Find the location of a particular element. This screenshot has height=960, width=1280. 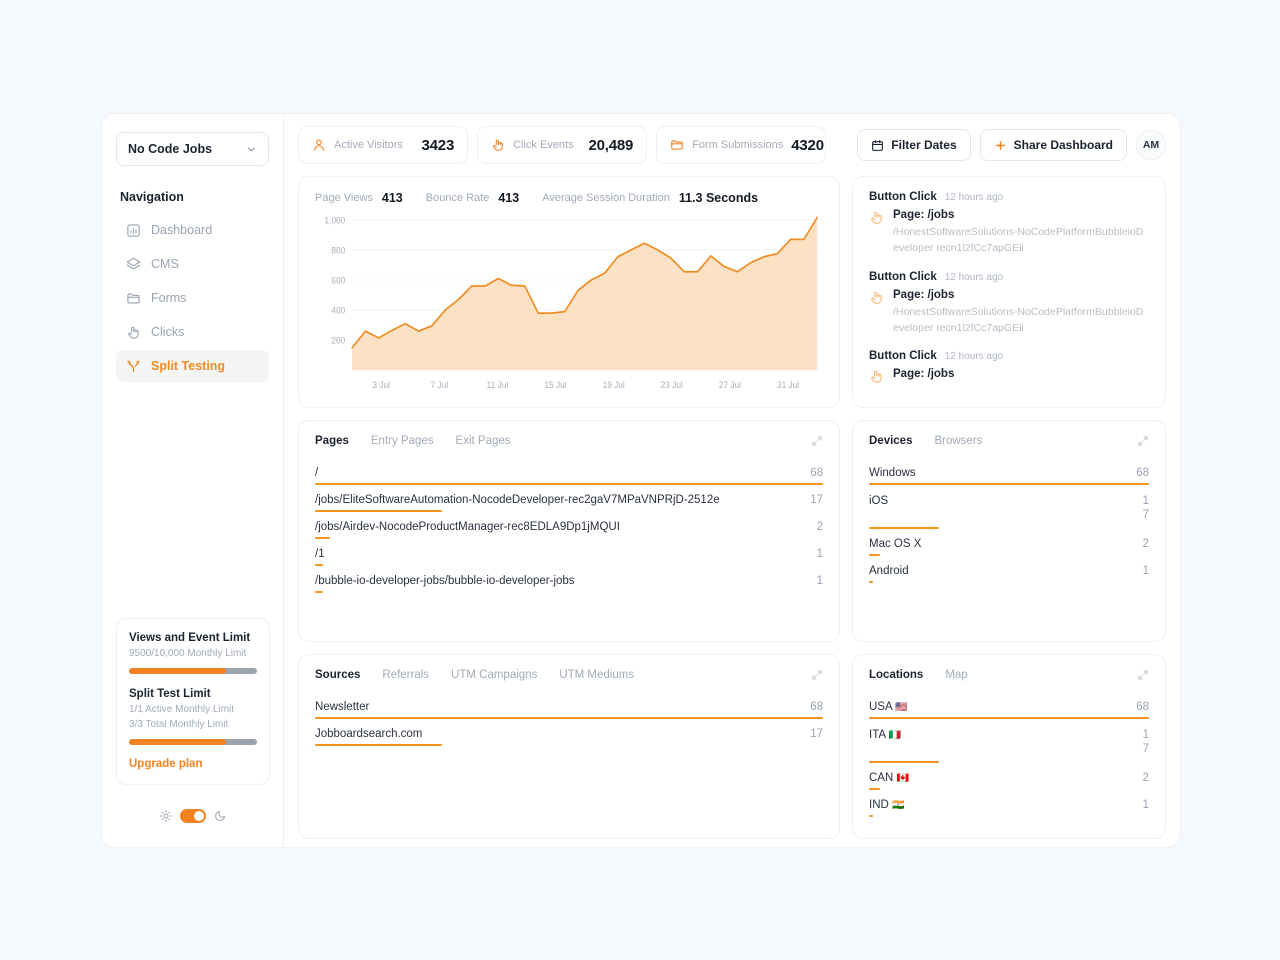

locations-tabs: Locations Map is located at coordinates (1009, 675).